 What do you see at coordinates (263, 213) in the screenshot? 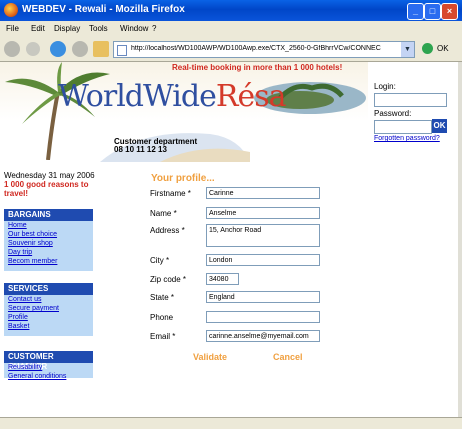
I see `name-input: Anselme` at bounding box center [263, 213].